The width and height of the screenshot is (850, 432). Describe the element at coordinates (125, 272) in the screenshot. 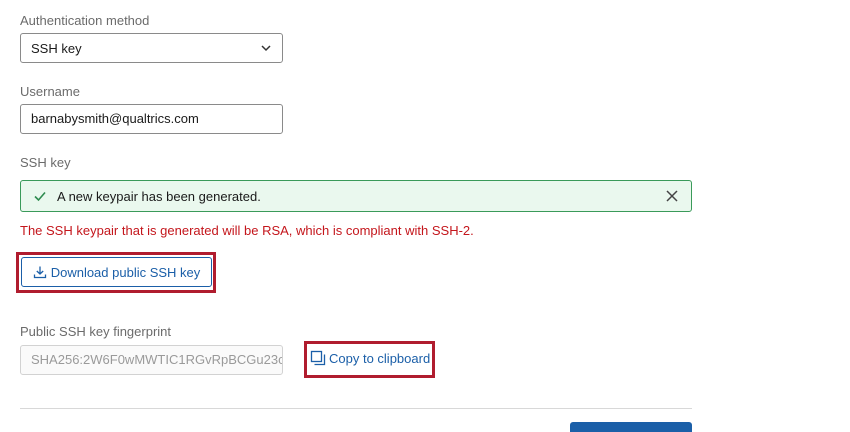

I see `download-button-label: Download public SSH key` at that location.